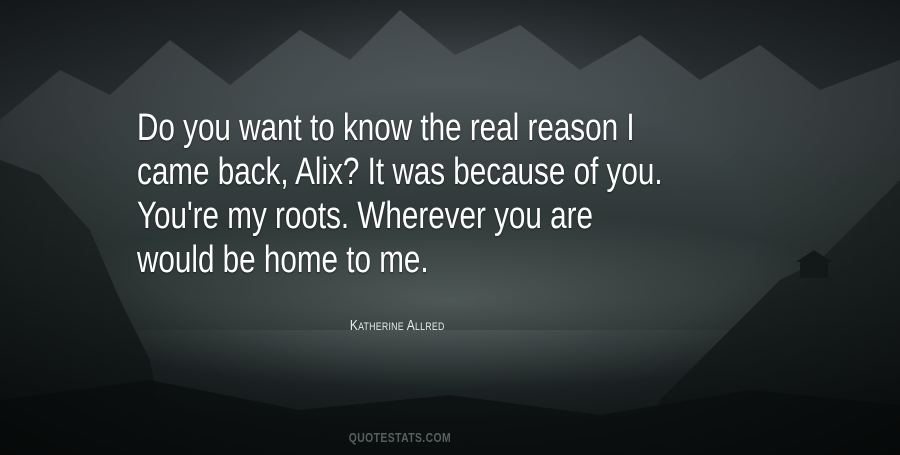 The image size is (900, 455). I want to click on quote-line: You're my roots. Wherever you are, so click(365, 216).